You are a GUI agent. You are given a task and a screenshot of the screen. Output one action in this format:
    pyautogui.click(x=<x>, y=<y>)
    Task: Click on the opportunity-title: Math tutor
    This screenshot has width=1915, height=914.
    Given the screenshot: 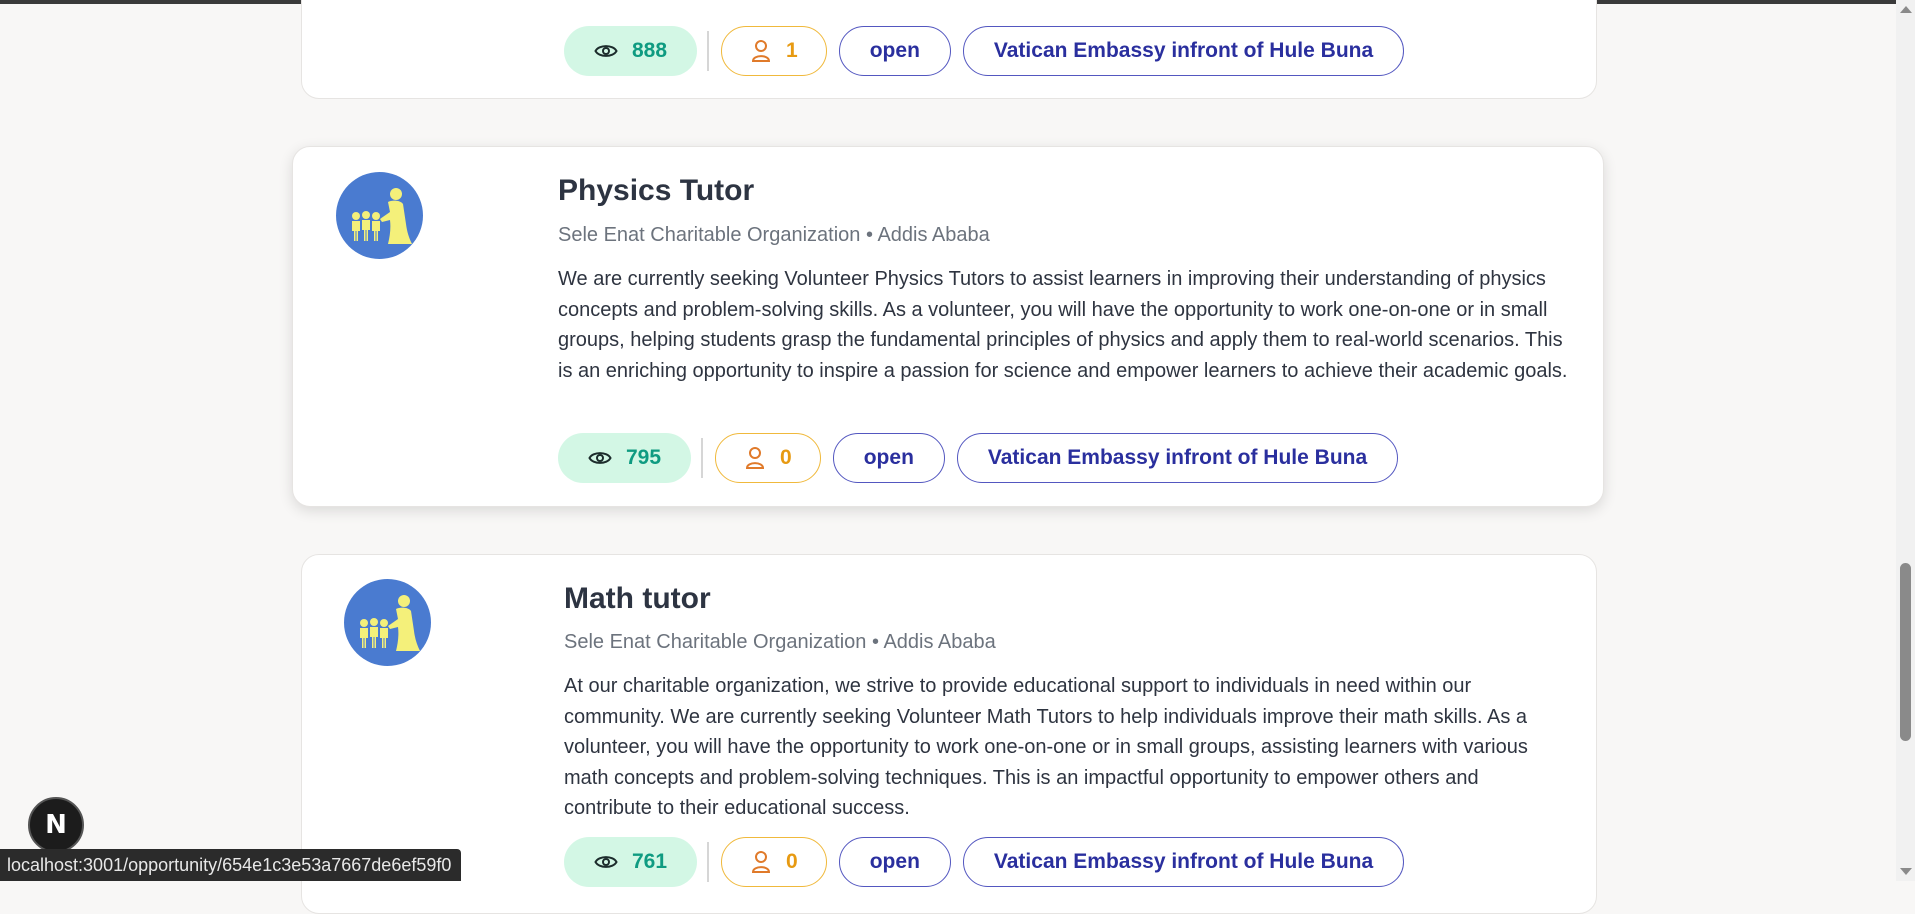 What is the action you would take?
    pyautogui.click(x=637, y=599)
    